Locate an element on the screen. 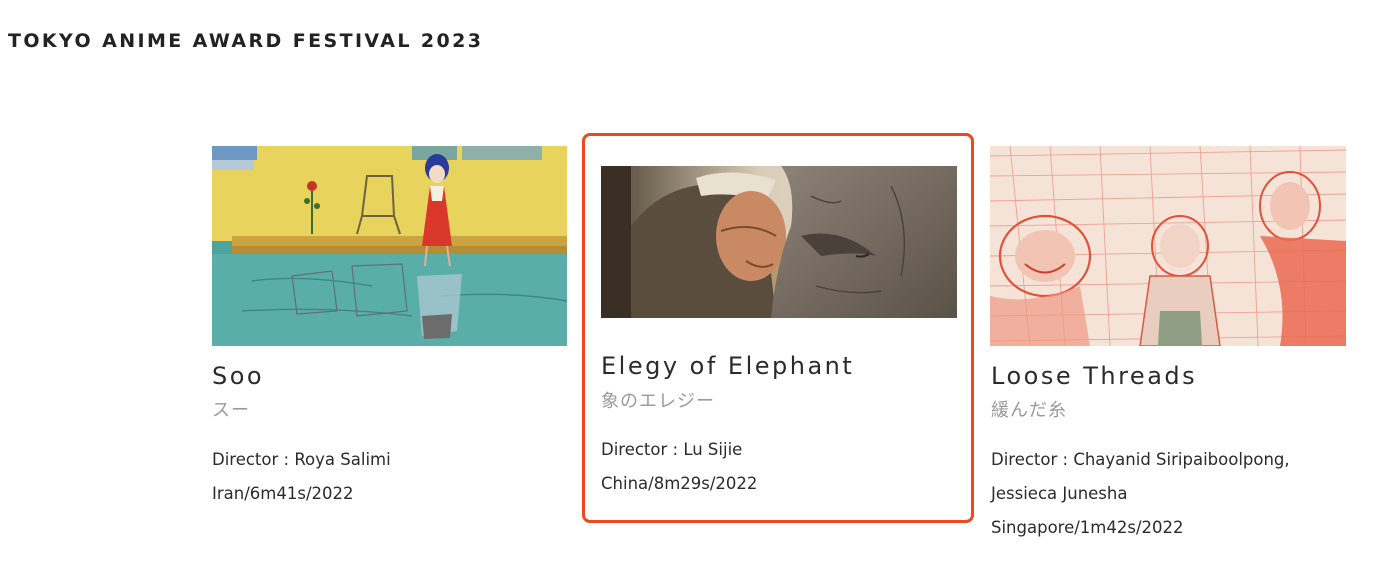 The image size is (1377, 574). film-director-continued: Jessieca Junesha is located at coordinates (1059, 493).